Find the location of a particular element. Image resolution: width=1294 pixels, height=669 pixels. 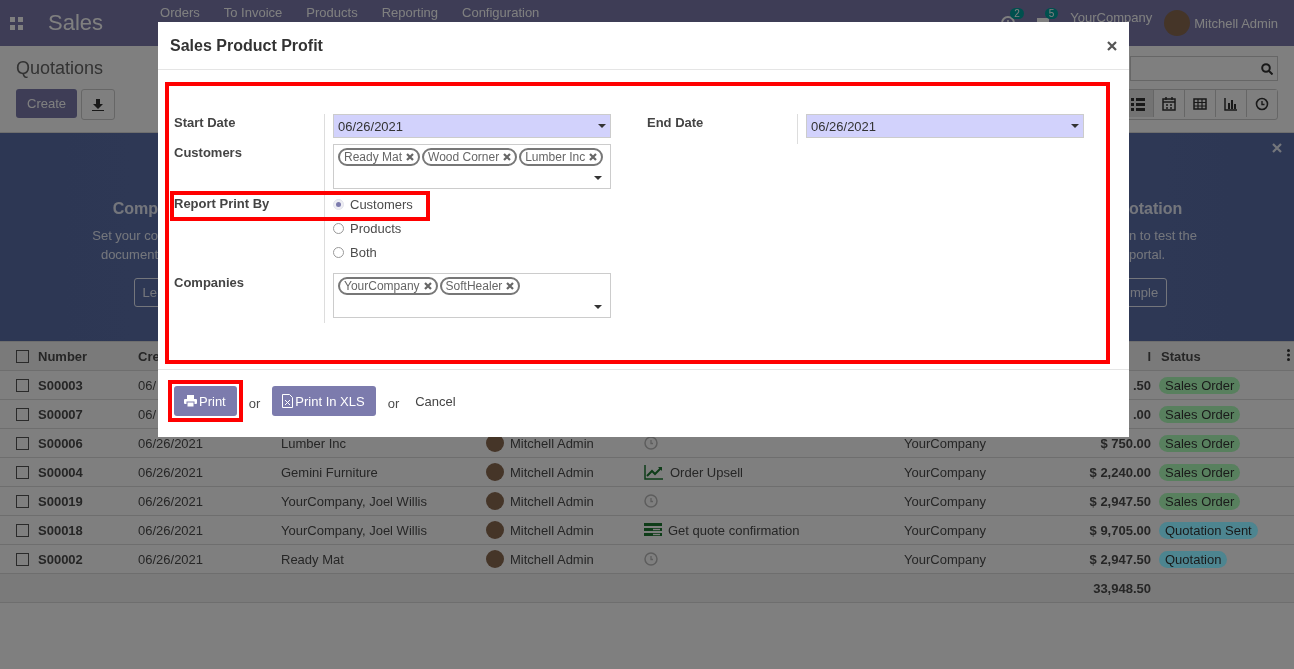

trend-chart-icon is located at coordinates (654, 472).